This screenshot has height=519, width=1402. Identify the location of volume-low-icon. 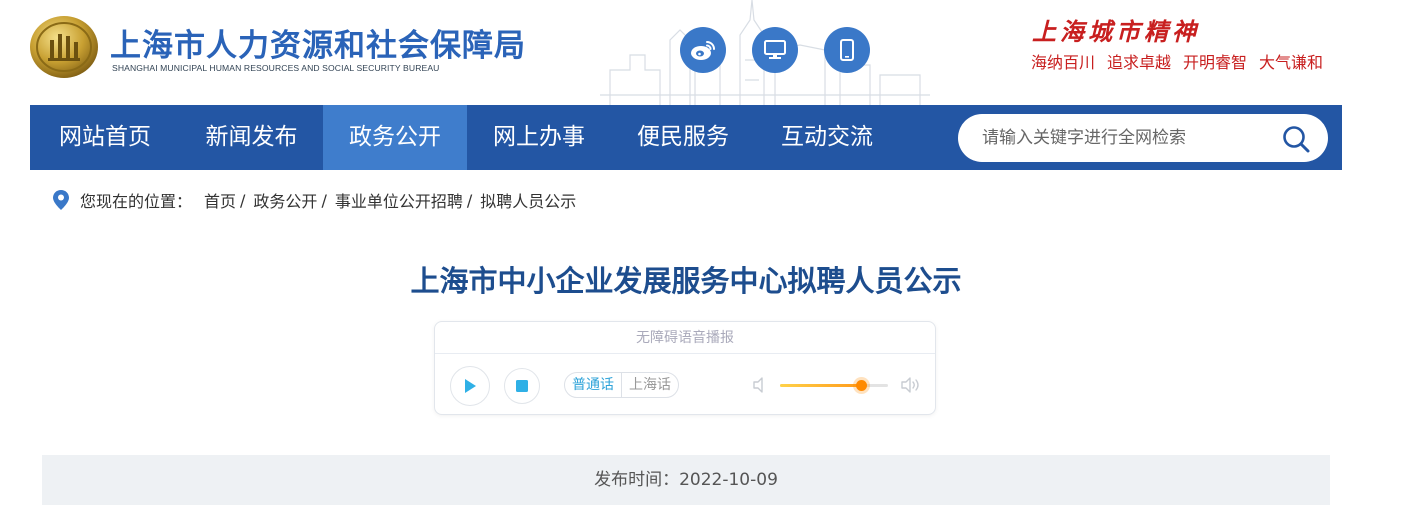
(761, 385).